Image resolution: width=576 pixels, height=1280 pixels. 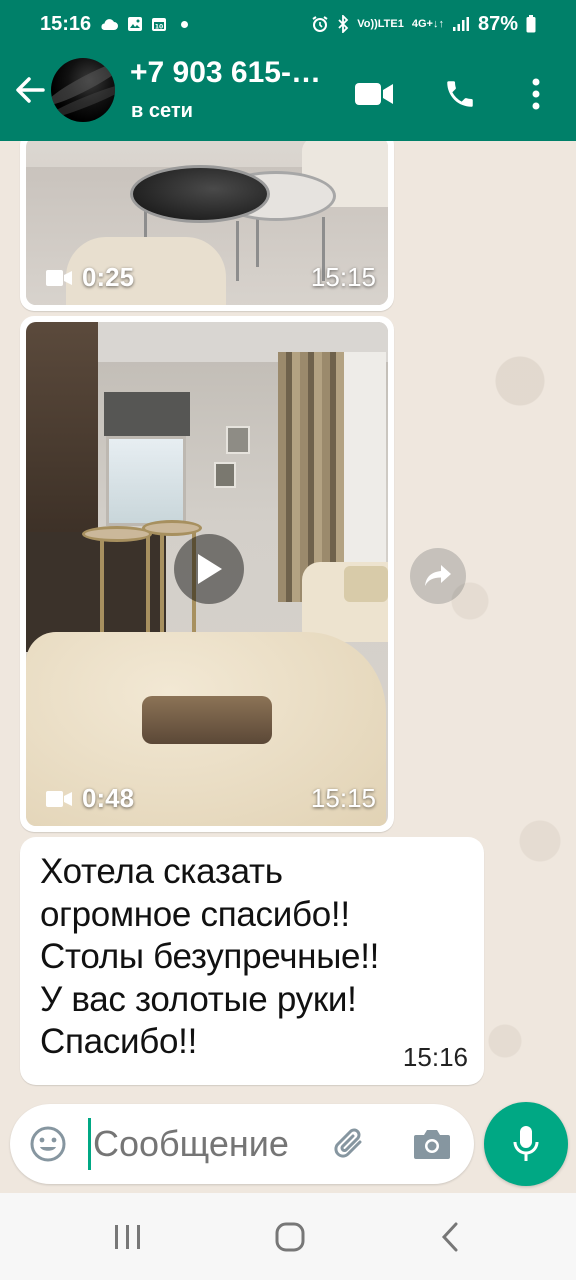 I want to click on attach-button, so click(x=350, y=1144).